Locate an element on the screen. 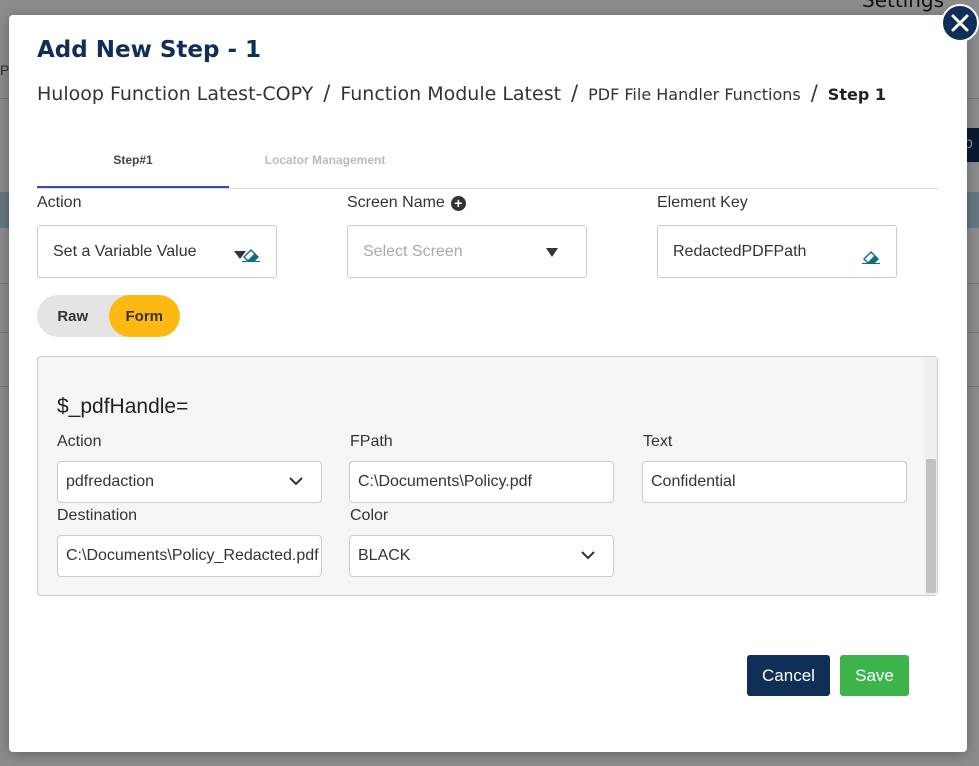  action-select-value: Set a Variable Value is located at coordinates (125, 251).